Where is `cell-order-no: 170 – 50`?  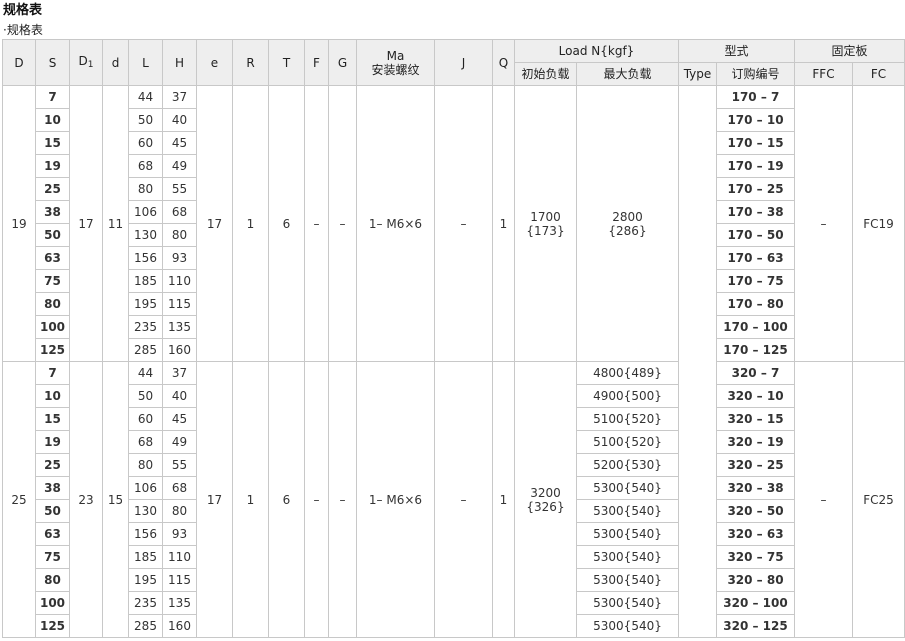
cell-order-no: 170 – 50 is located at coordinates (755, 235).